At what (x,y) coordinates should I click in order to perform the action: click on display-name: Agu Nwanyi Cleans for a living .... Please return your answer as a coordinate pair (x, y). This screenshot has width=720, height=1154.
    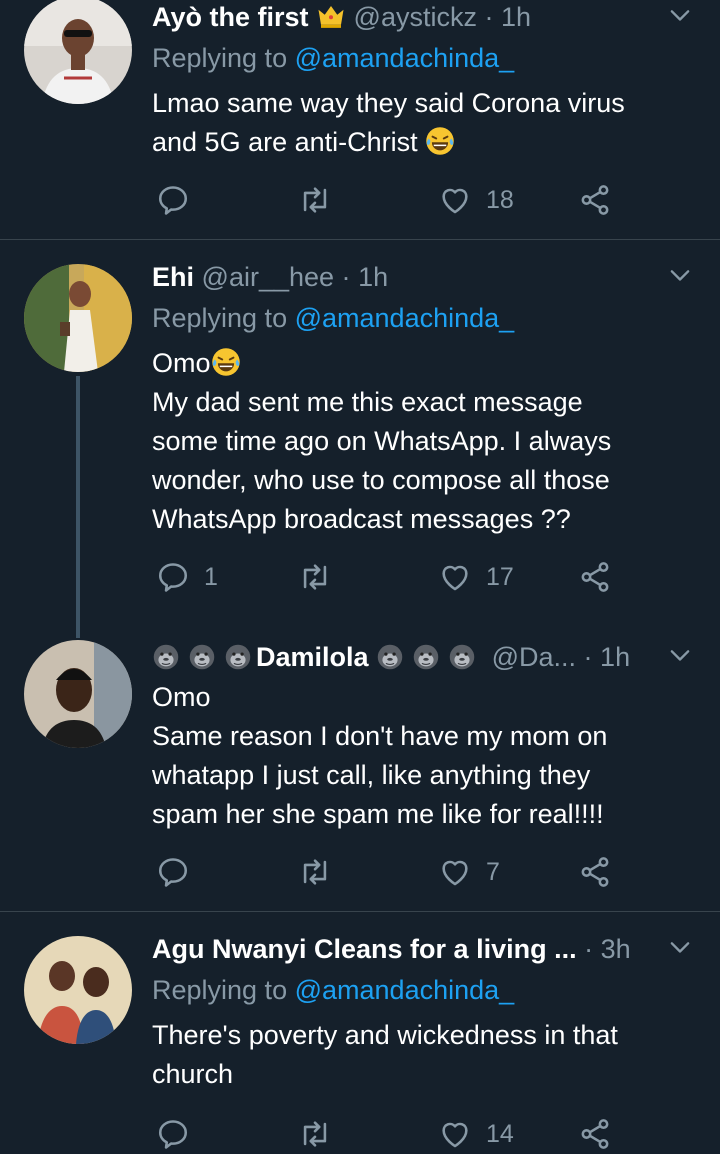
    Looking at the image, I should click on (364, 949).